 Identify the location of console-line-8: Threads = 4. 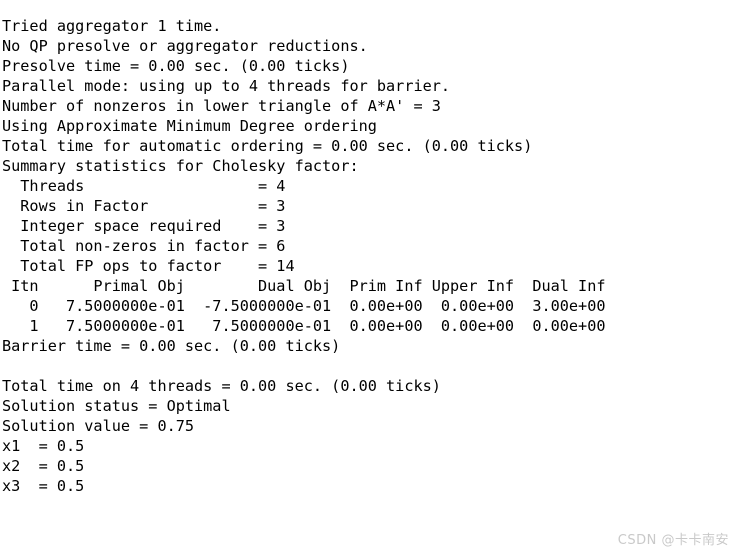
(144, 186).